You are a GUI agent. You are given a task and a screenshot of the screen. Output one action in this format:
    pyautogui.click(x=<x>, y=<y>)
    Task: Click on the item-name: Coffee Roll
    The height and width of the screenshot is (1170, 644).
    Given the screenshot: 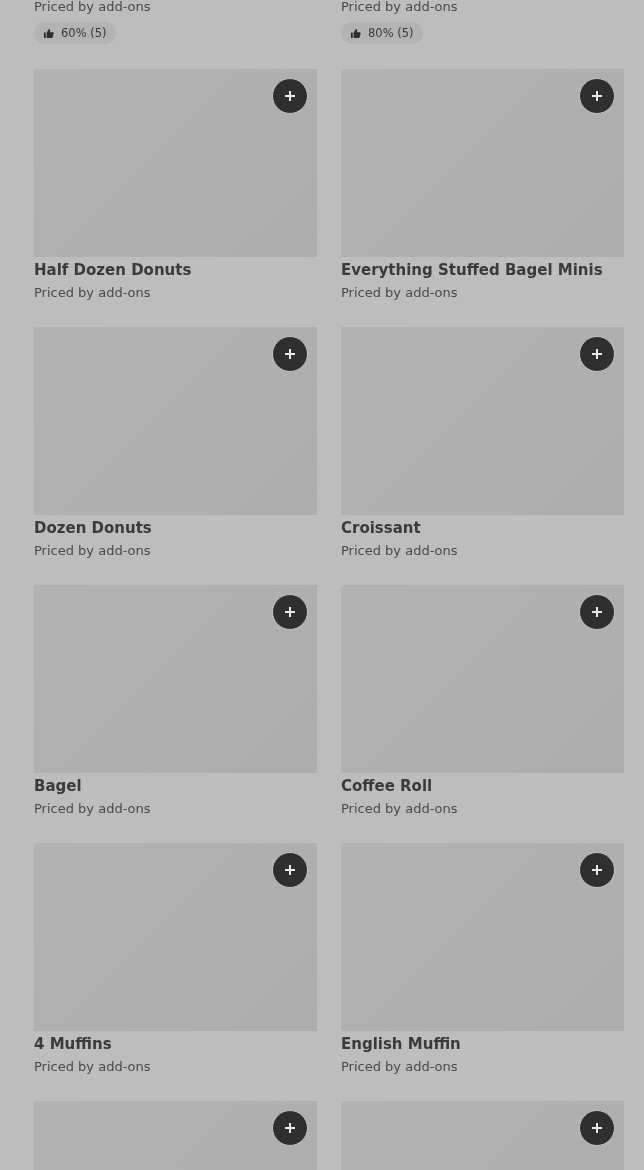 What is the action you would take?
    pyautogui.click(x=482, y=786)
    